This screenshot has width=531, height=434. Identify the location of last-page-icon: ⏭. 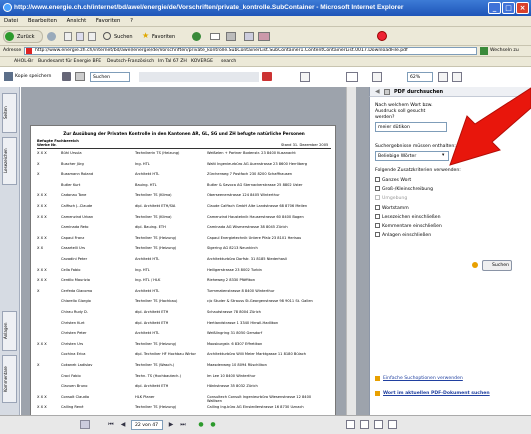
(183, 425).